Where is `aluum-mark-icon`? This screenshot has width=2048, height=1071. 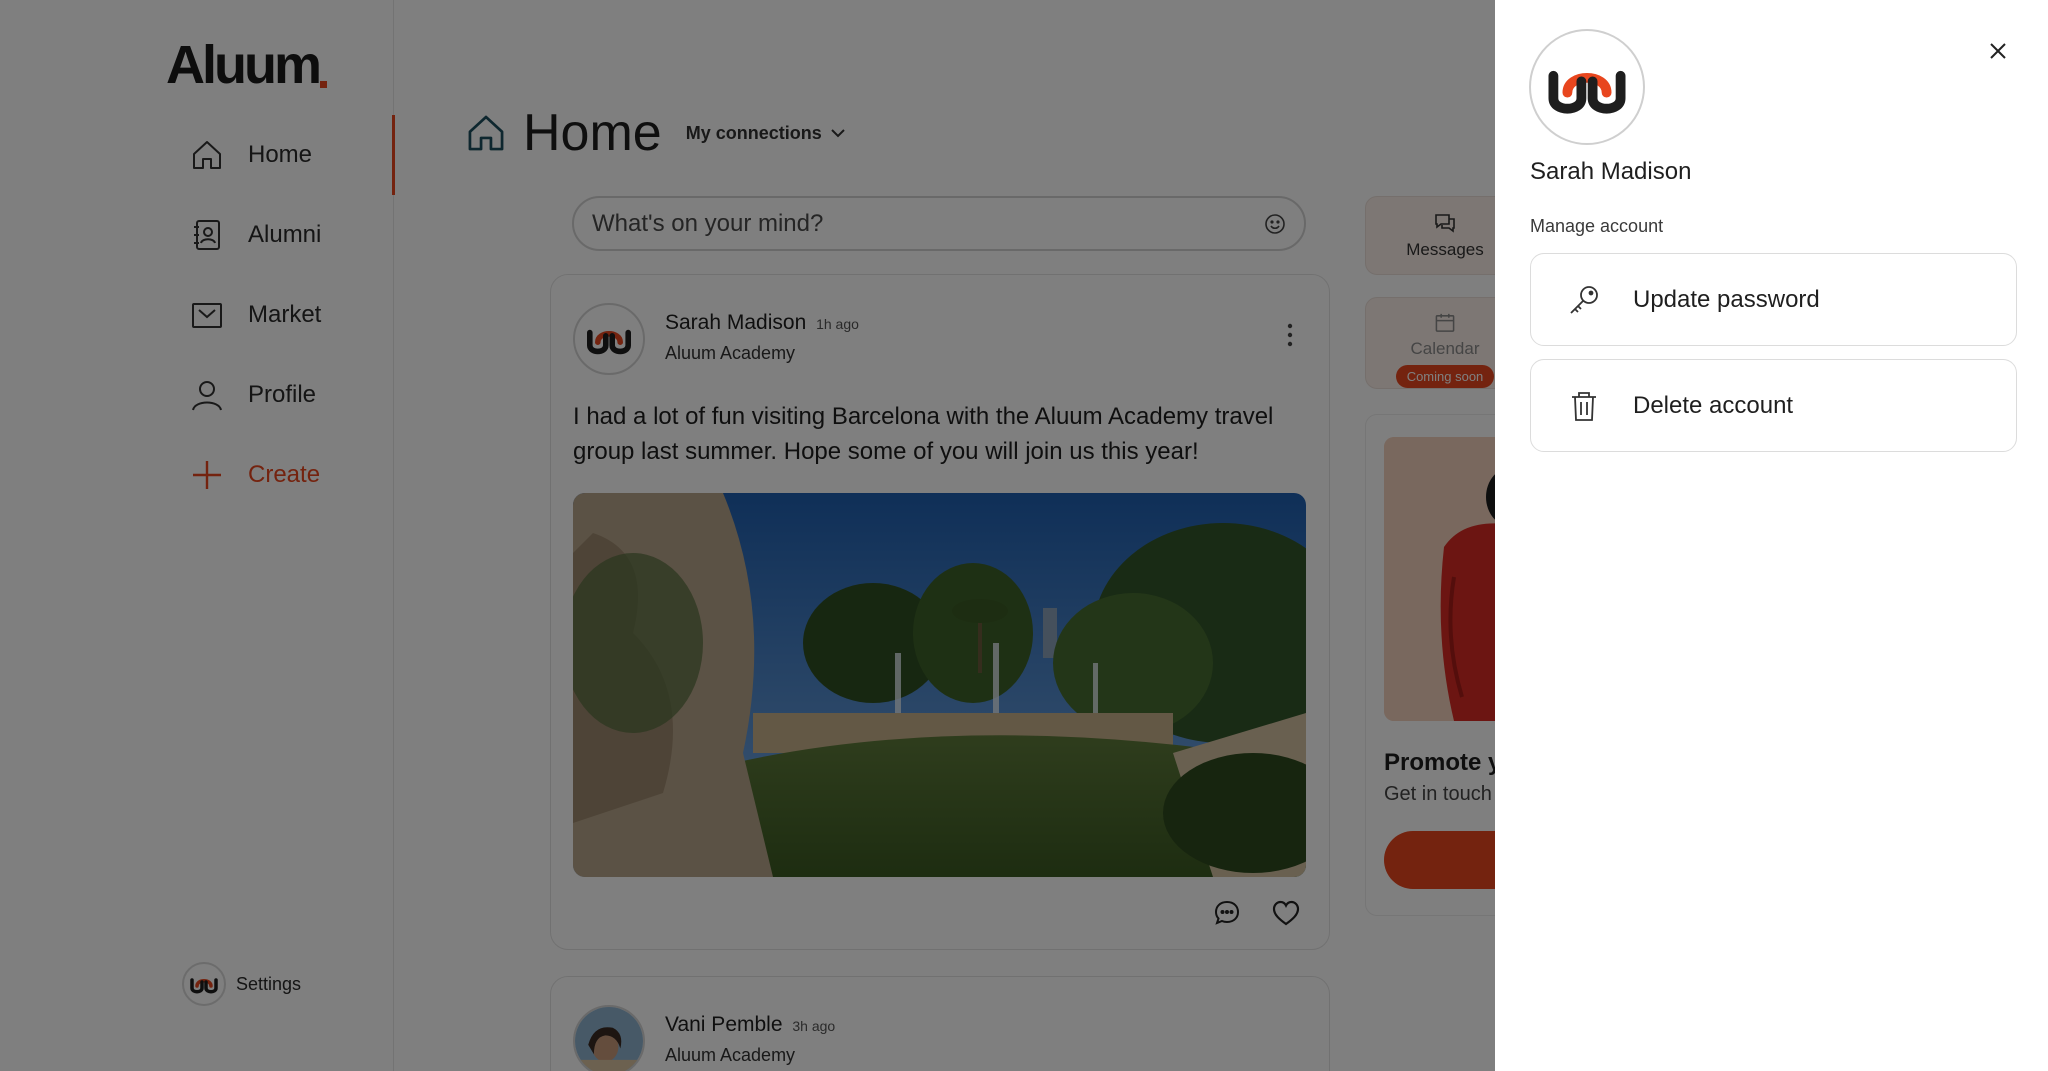
aluum-mark-icon is located at coordinates (1587, 92).